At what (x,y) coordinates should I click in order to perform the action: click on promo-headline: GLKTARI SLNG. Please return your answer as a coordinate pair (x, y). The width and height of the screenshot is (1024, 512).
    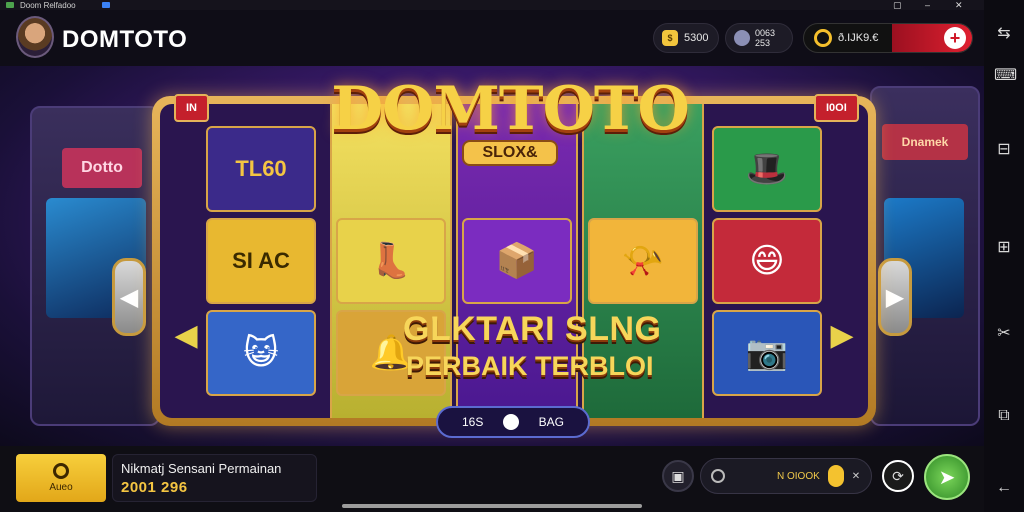
    Looking at the image, I should click on (532, 329).